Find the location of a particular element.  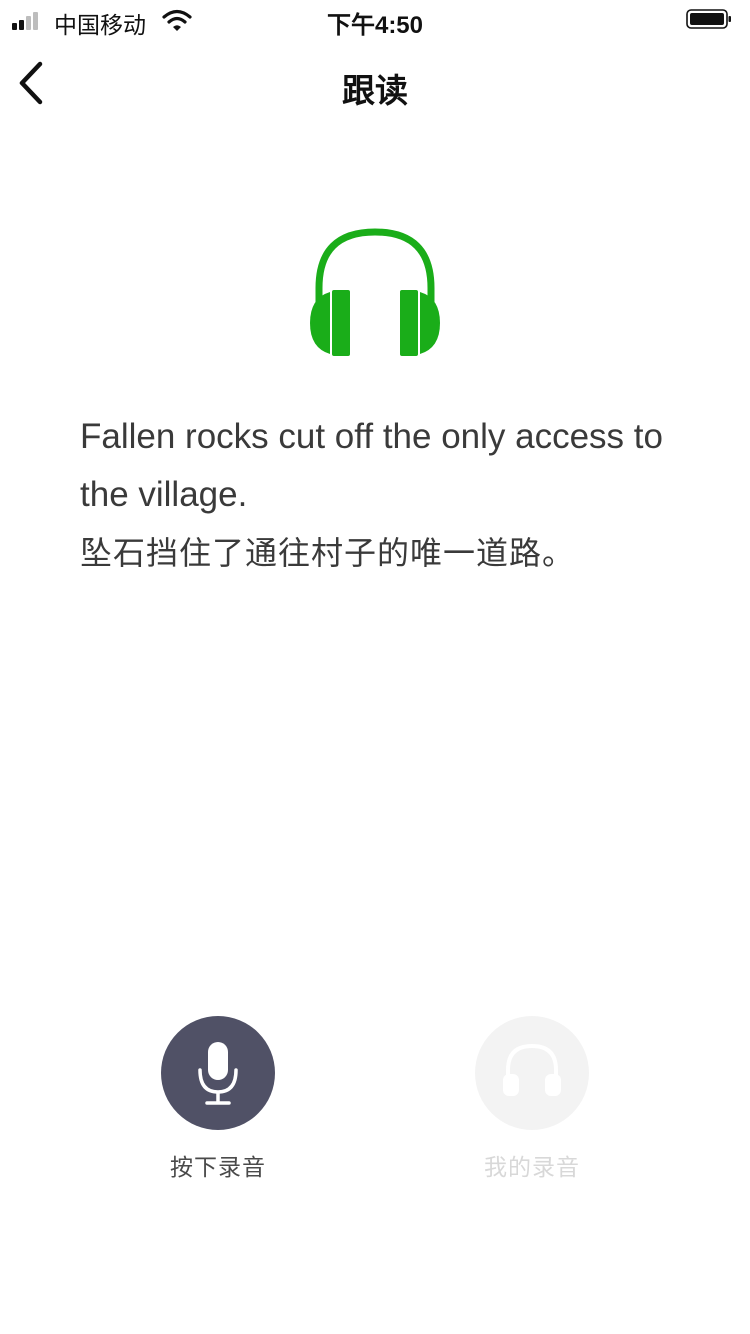

my-recording-button: 我的录音 is located at coordinates (532, 1099).